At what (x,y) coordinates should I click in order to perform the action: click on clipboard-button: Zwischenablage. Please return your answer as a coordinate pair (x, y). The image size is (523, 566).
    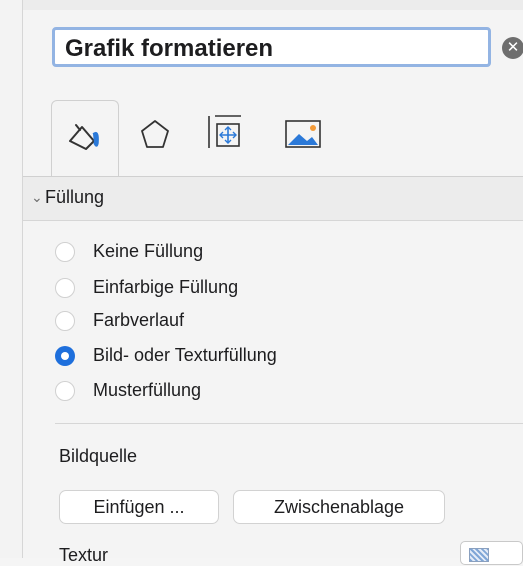
    Looking at the image, I should click on (339, 507).